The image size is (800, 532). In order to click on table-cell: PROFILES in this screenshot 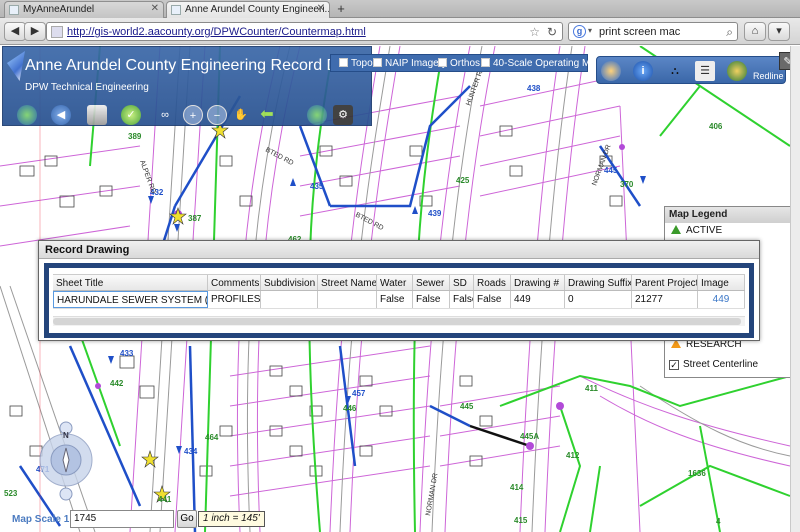, I will do `click(234, 299)`.